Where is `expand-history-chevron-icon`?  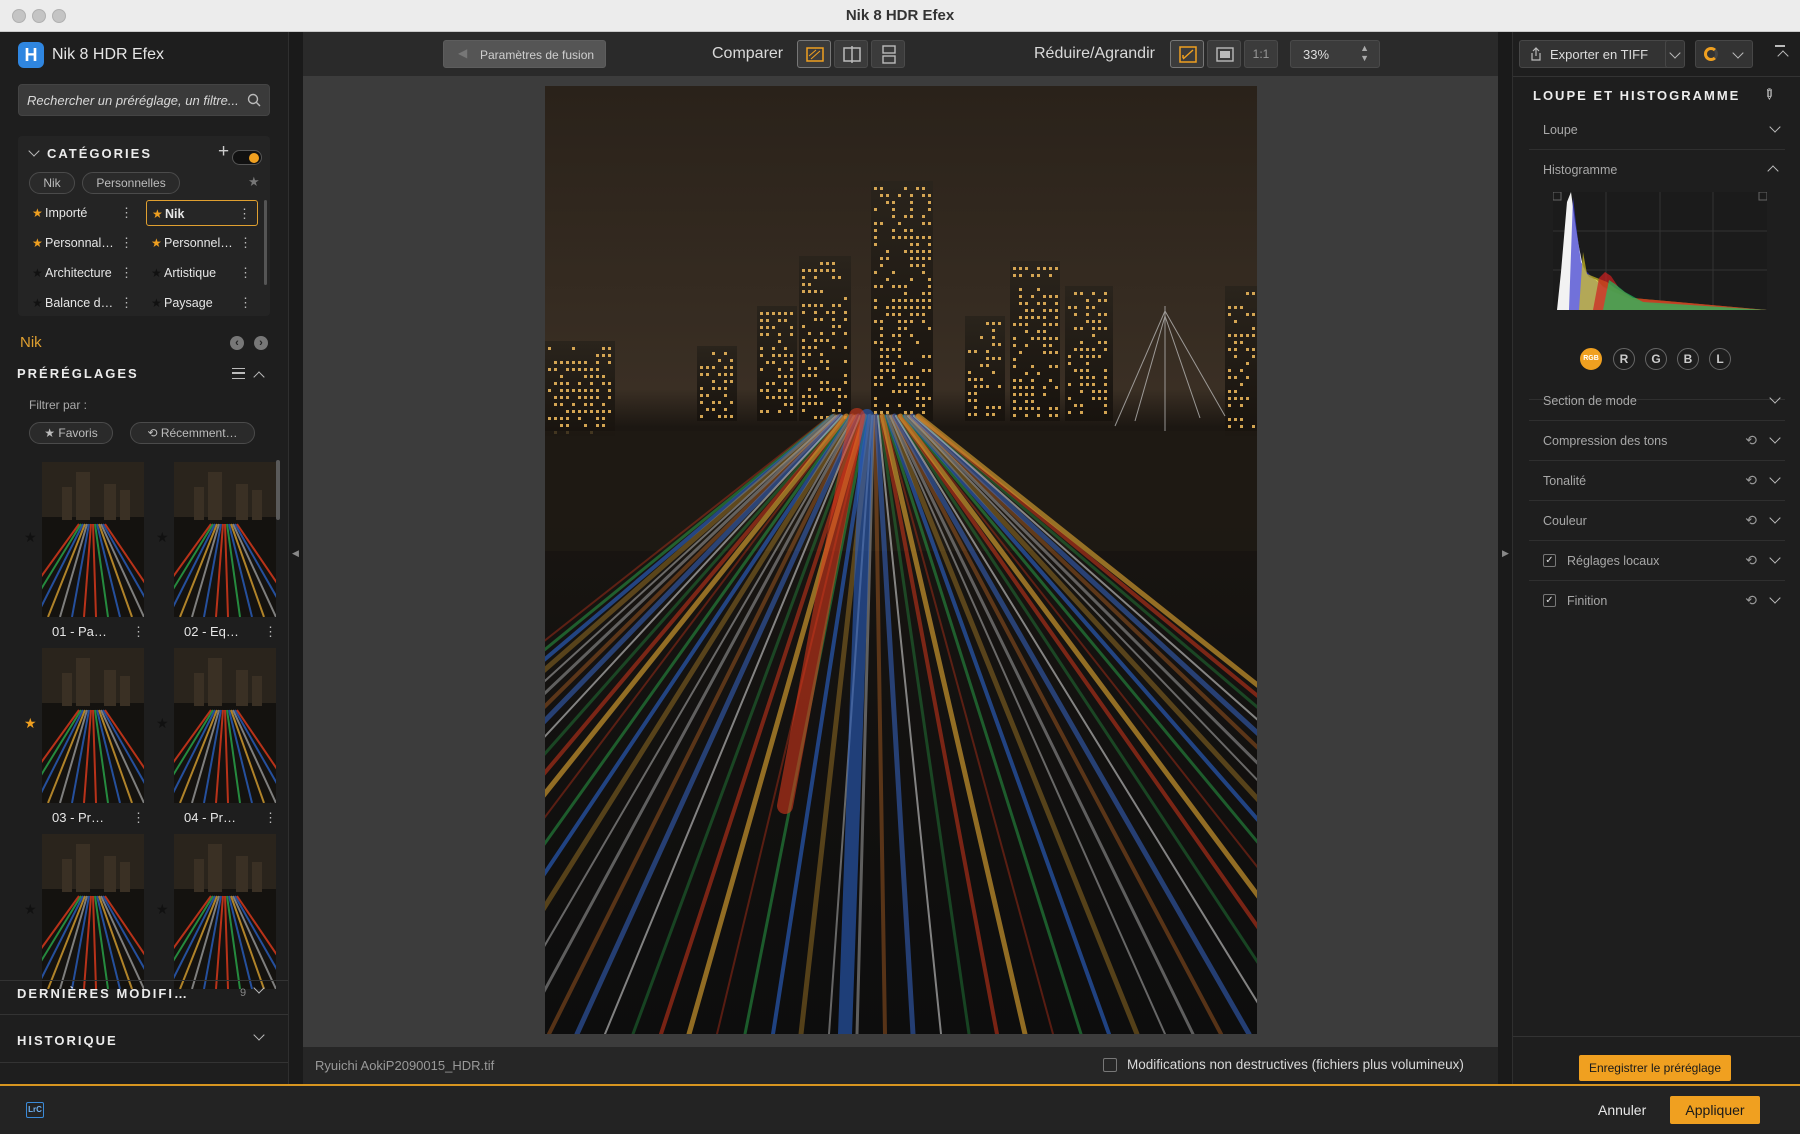
expand-history-chevron-icon is located at coordinates (259, 1035).